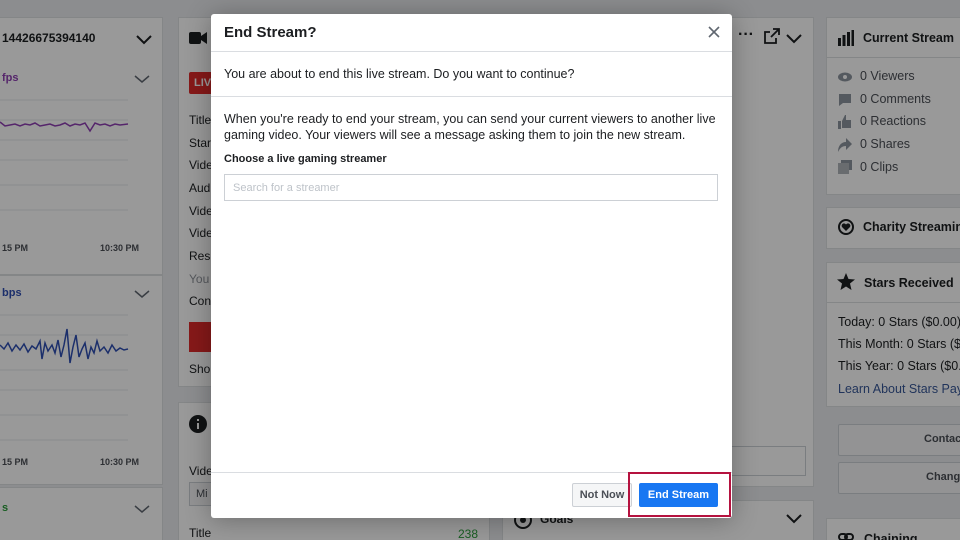 This screenshot has height=540, width=960. Describe the element at coordinates (270, 32) in the screenshot. I see `dialog-title: End Stream?` at that location.